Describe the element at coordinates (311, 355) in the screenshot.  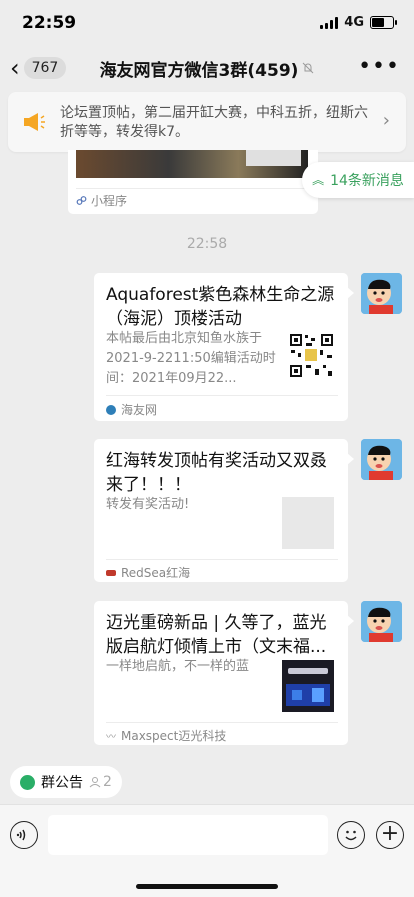
I see `qr-code-thumbnail` at that location.